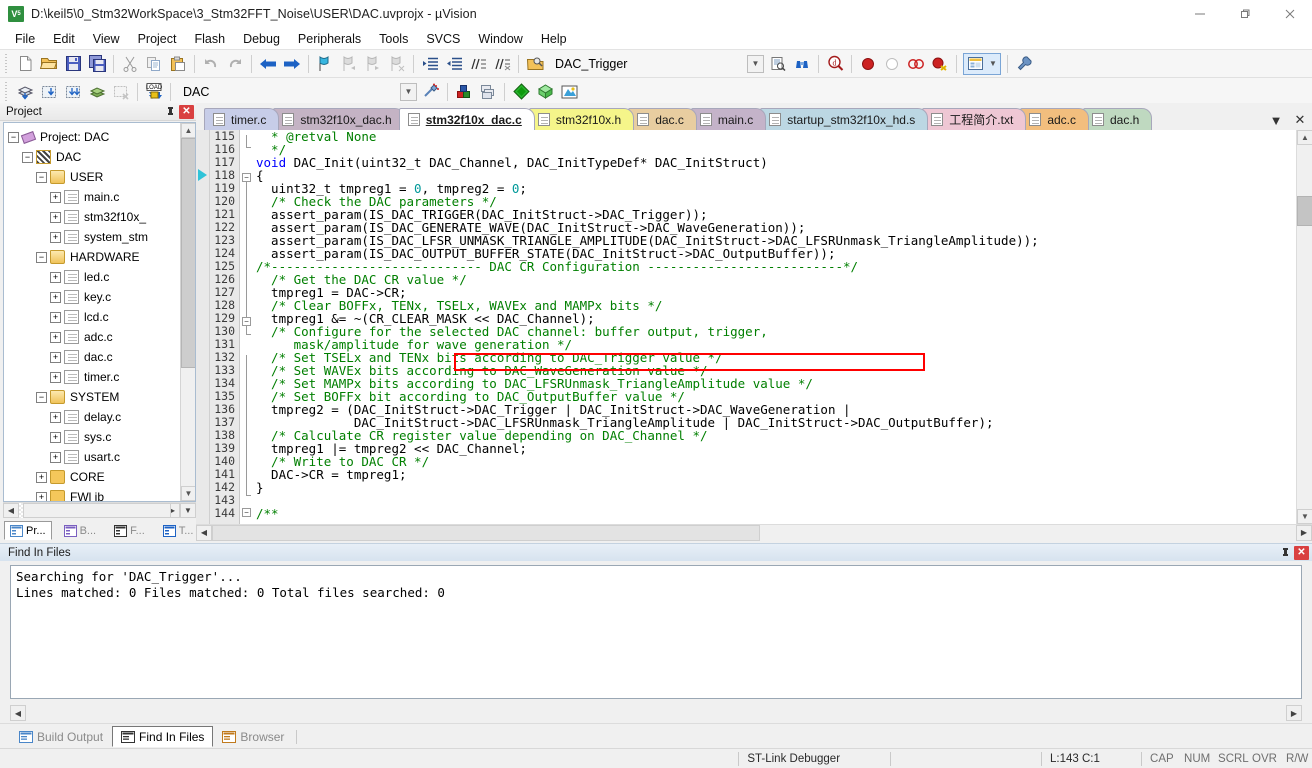  What do you see at coordinates (297, 92) in the screenshot?
I see `target-combo: DAC ▼` at bounding box center [297, 92].